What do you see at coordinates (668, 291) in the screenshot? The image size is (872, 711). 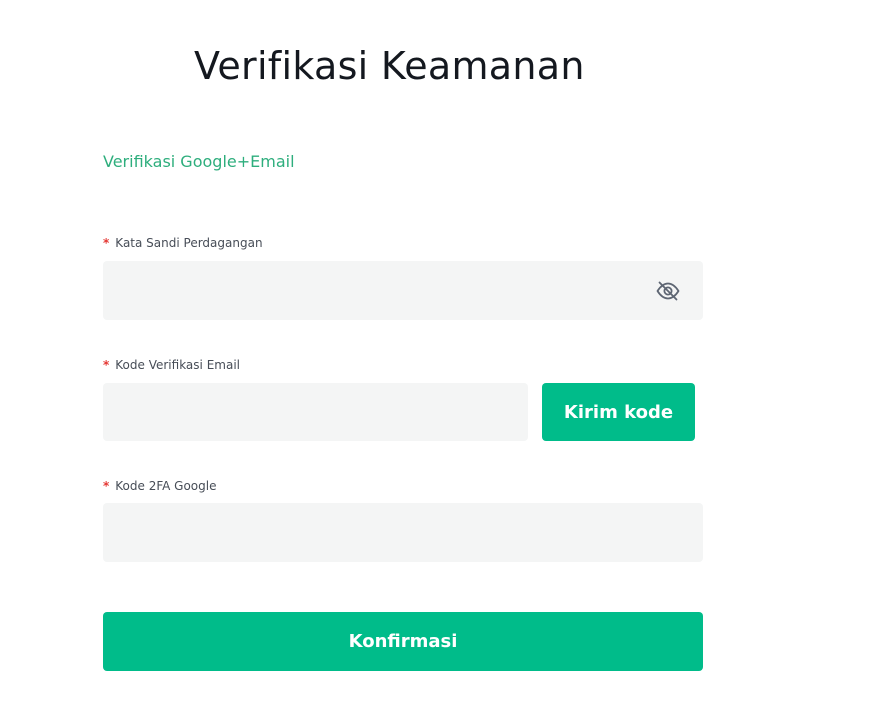 I see `eye-slash-icon` at bounding box center [668, 291].